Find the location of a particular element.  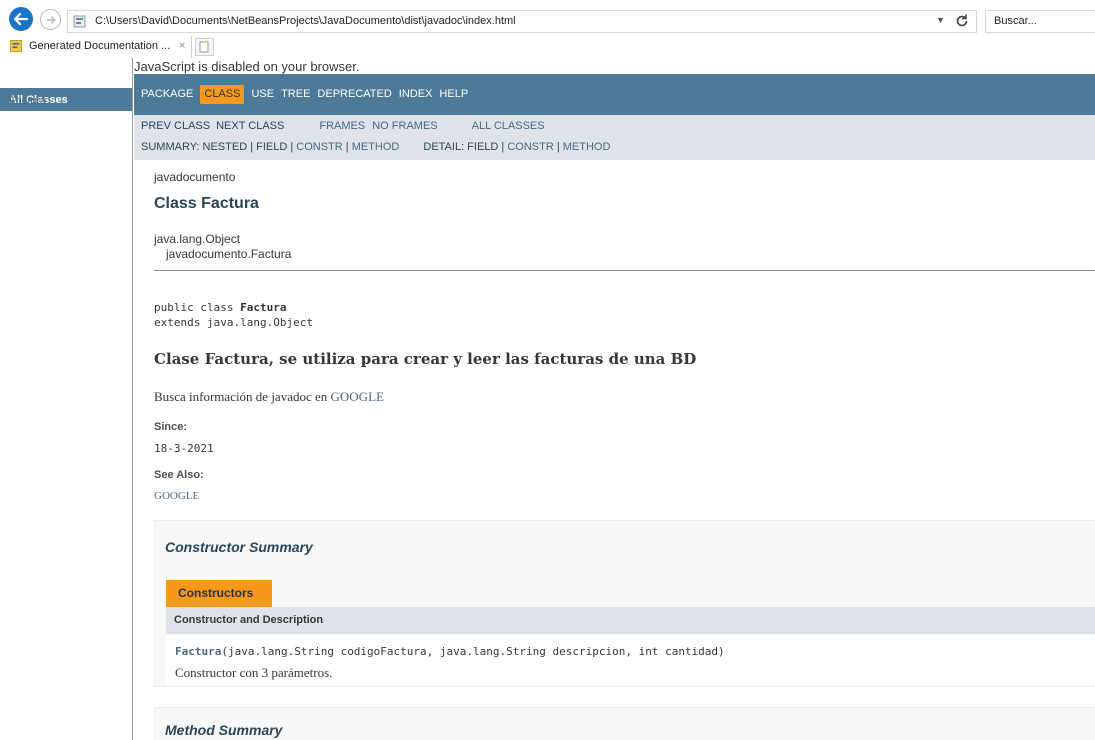

column-header: Constructor and Description is located at coordinates (249, 620).